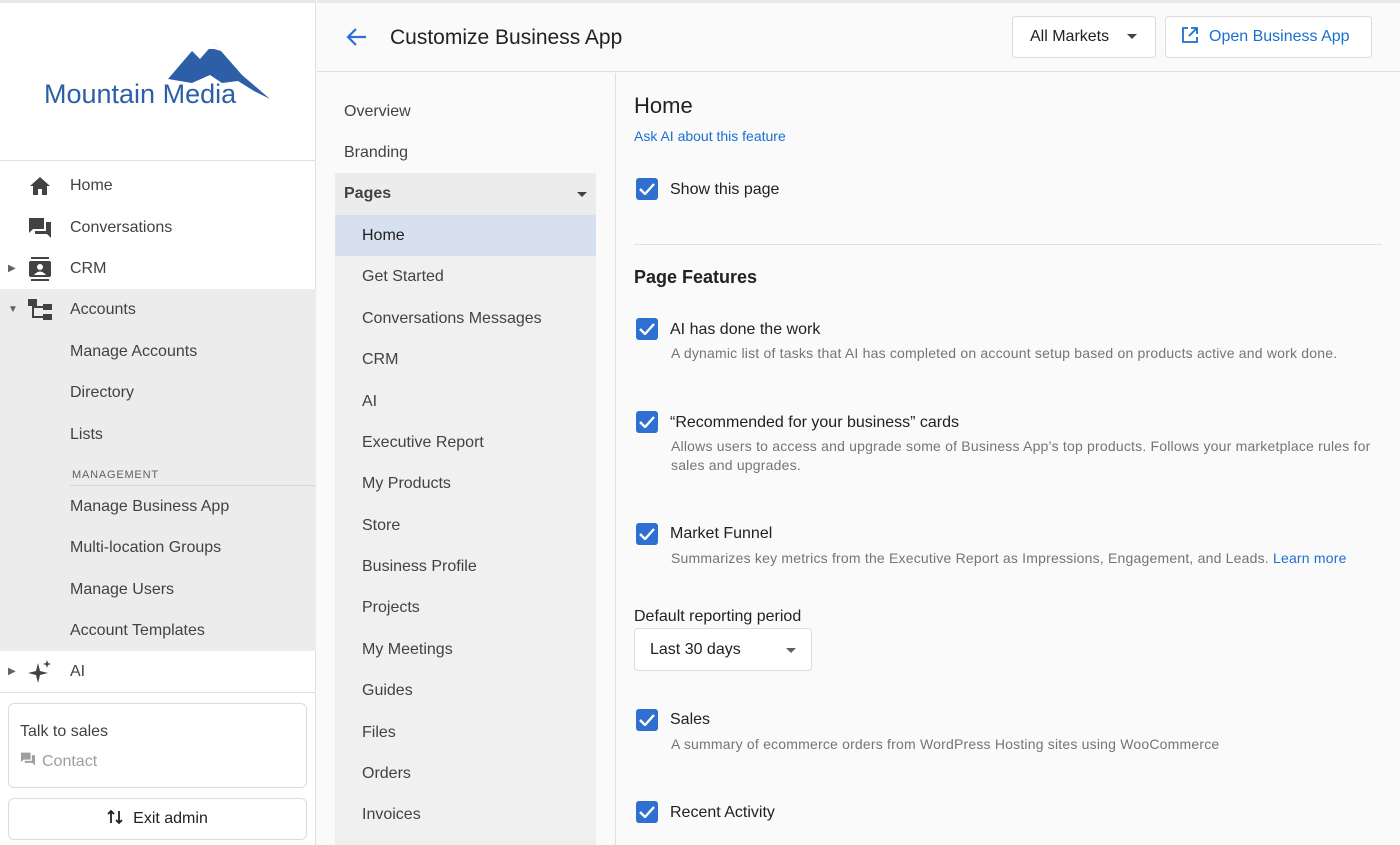 The height and width of the screenshot is (845, 1400). Describe the element at coordinates (158, 671) in the screenshot. I see `sidebar-item-ai: ▶ AI` at that location.